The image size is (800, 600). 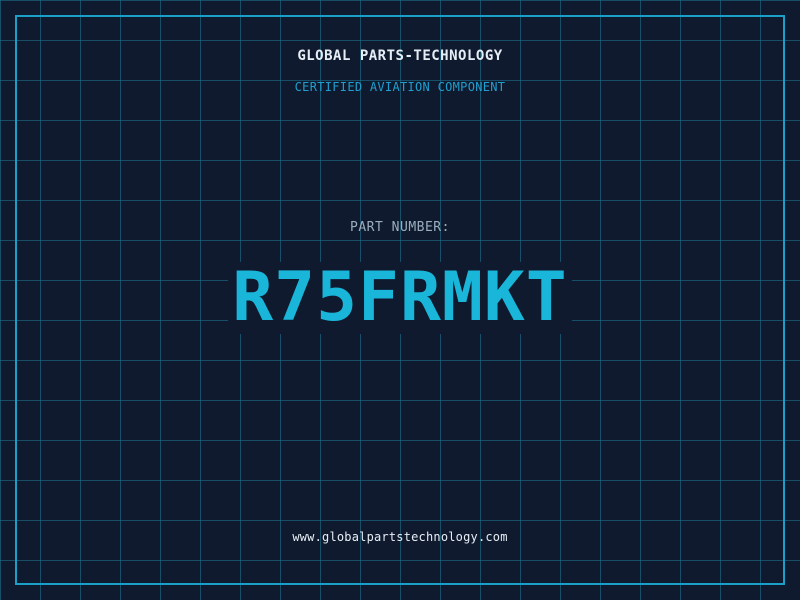 What do you see at coordinates (400, 56) in the screenshot?
I see `company-name: GLOBAL PARTS-TECHNOLOGY` at bounding box center [400, 56].